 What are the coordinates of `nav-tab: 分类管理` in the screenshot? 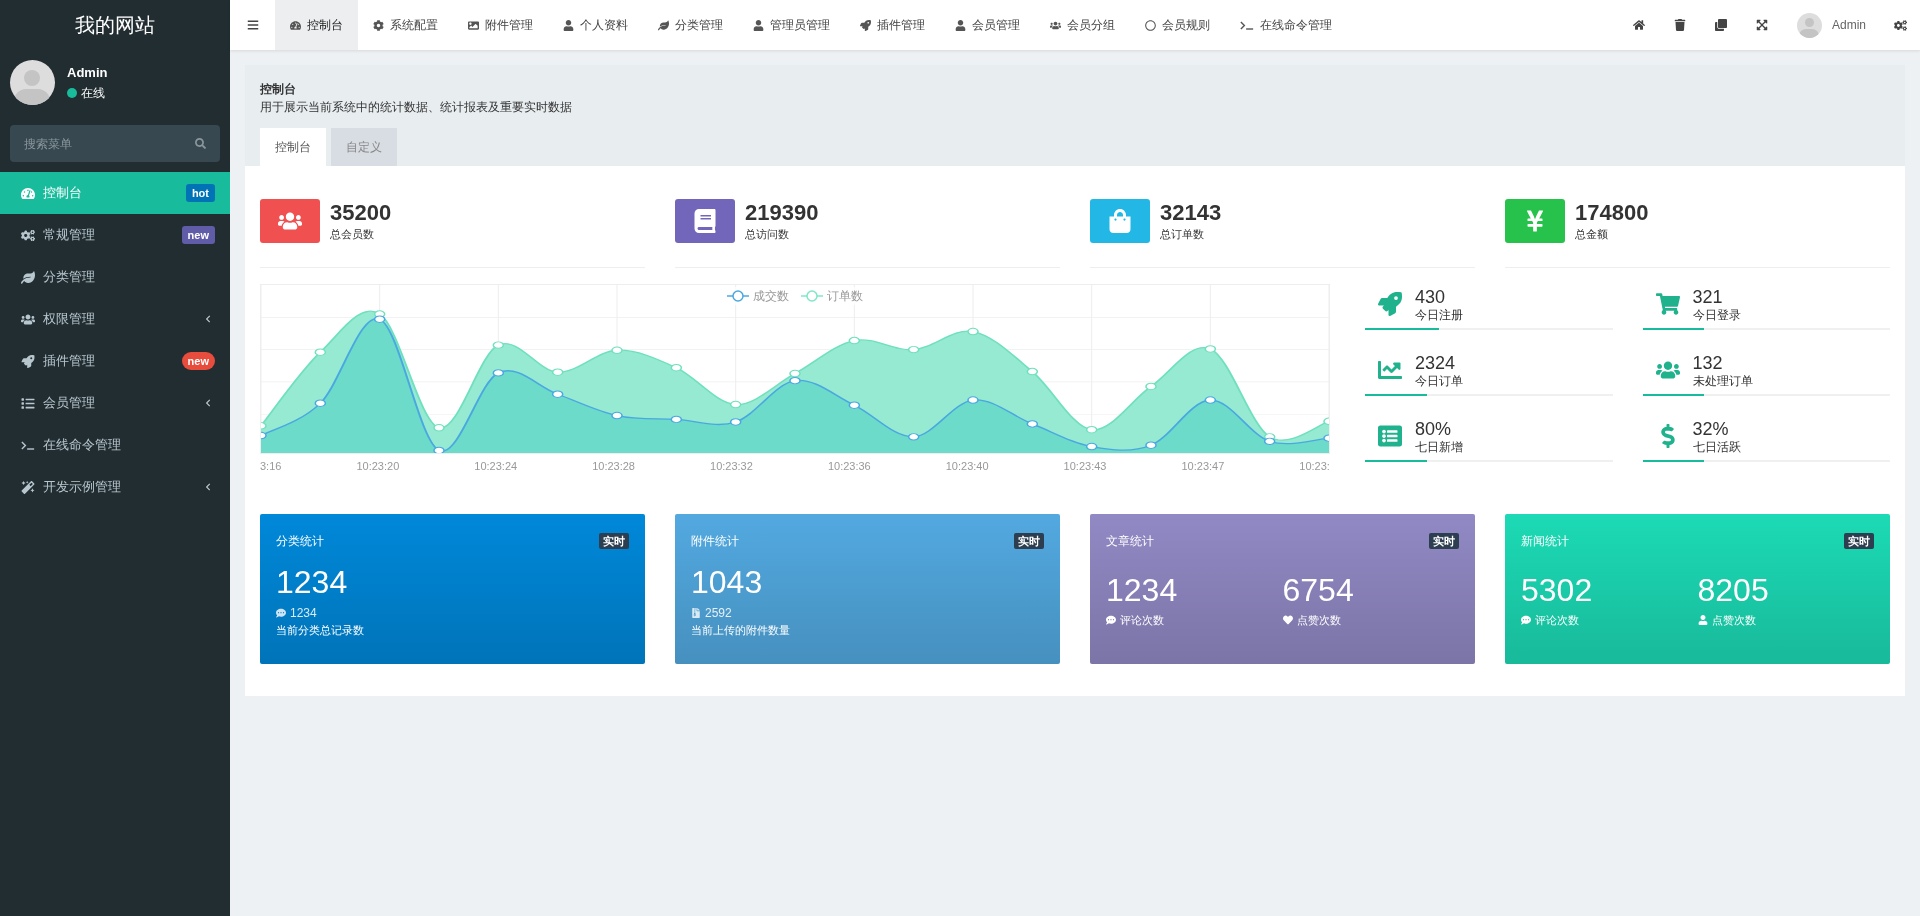 It's located at (690, 25).